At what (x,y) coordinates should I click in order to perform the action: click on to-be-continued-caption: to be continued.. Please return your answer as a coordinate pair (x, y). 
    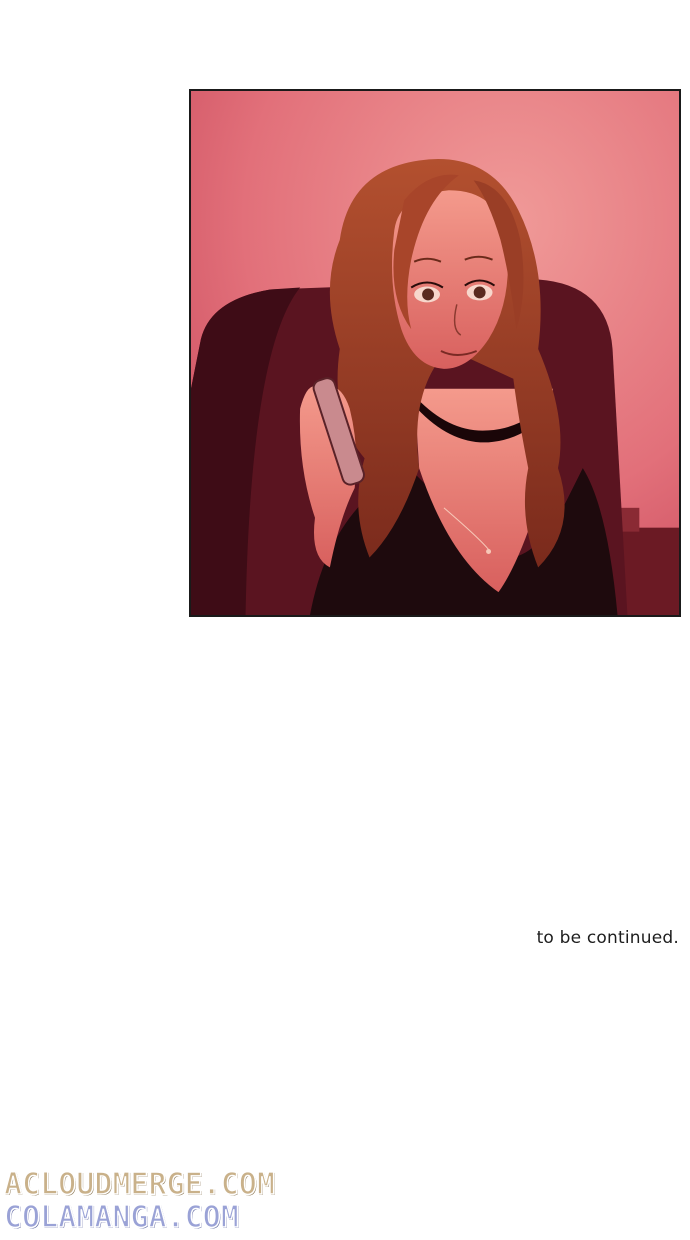
    Looking at the image, I should click on (607, 938).